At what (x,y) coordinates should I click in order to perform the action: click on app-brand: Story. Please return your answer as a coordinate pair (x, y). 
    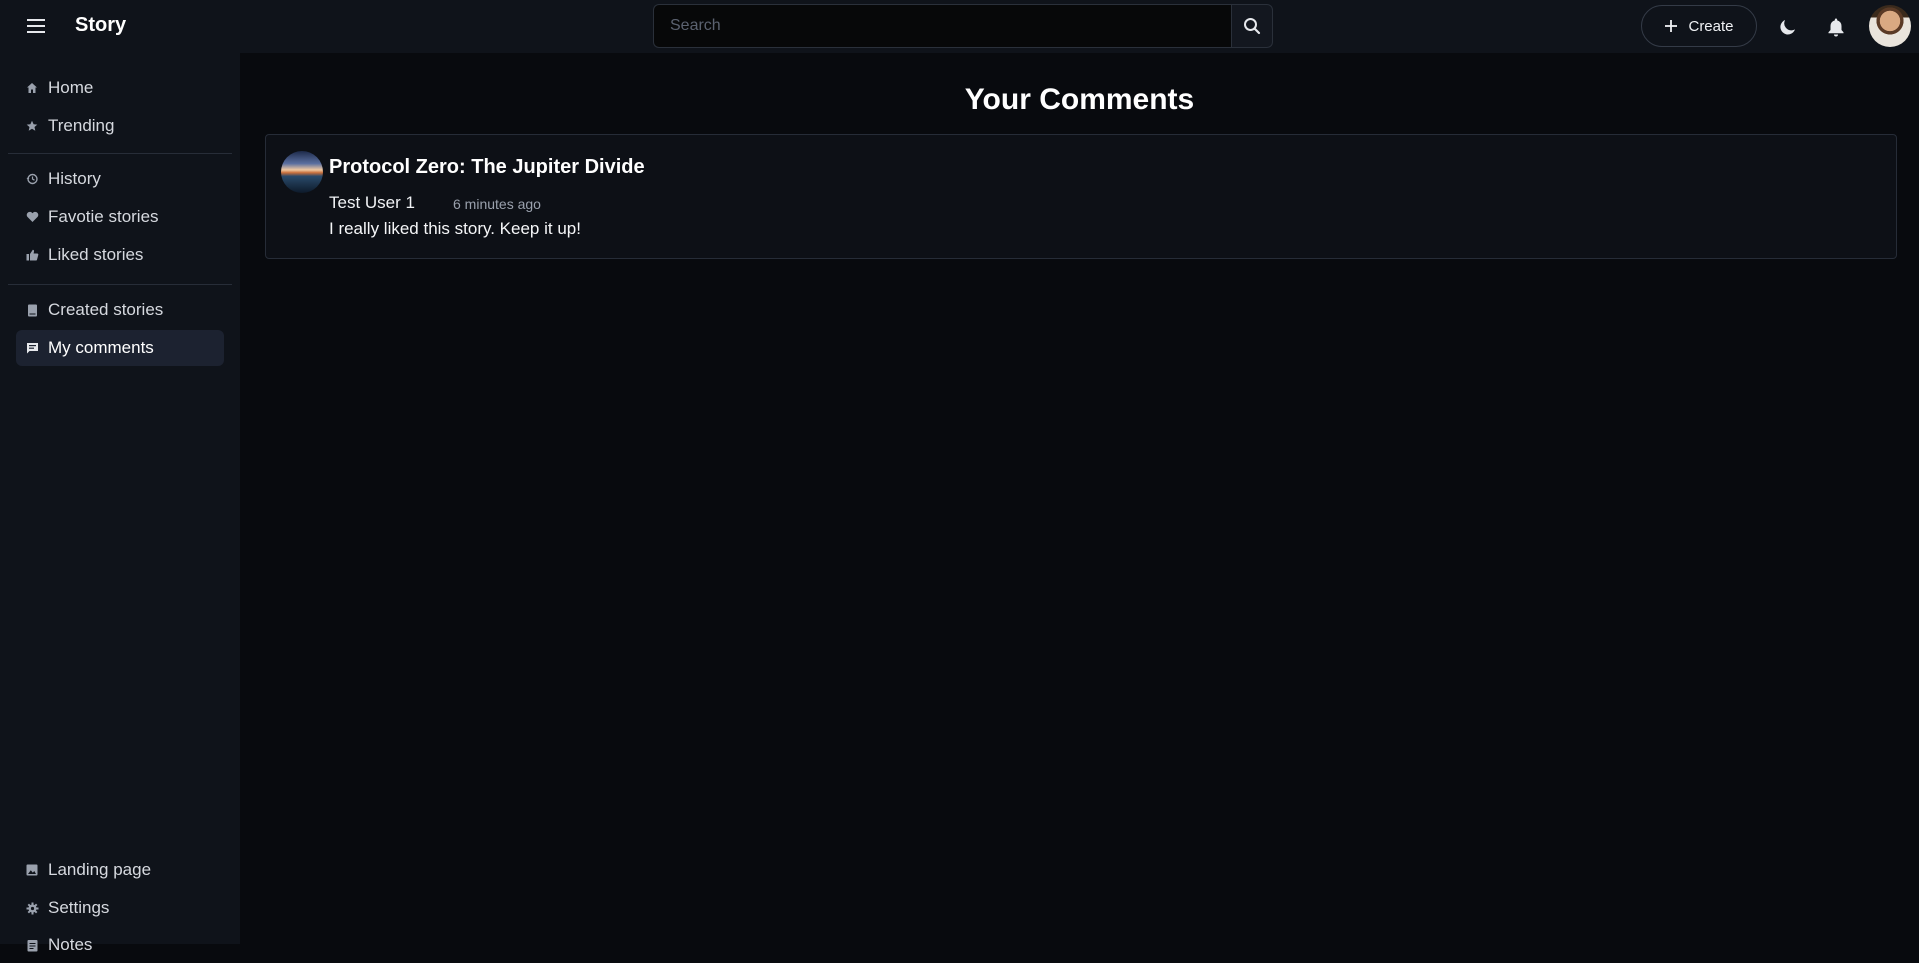
    Looking at the image, I should click on (100, 25).